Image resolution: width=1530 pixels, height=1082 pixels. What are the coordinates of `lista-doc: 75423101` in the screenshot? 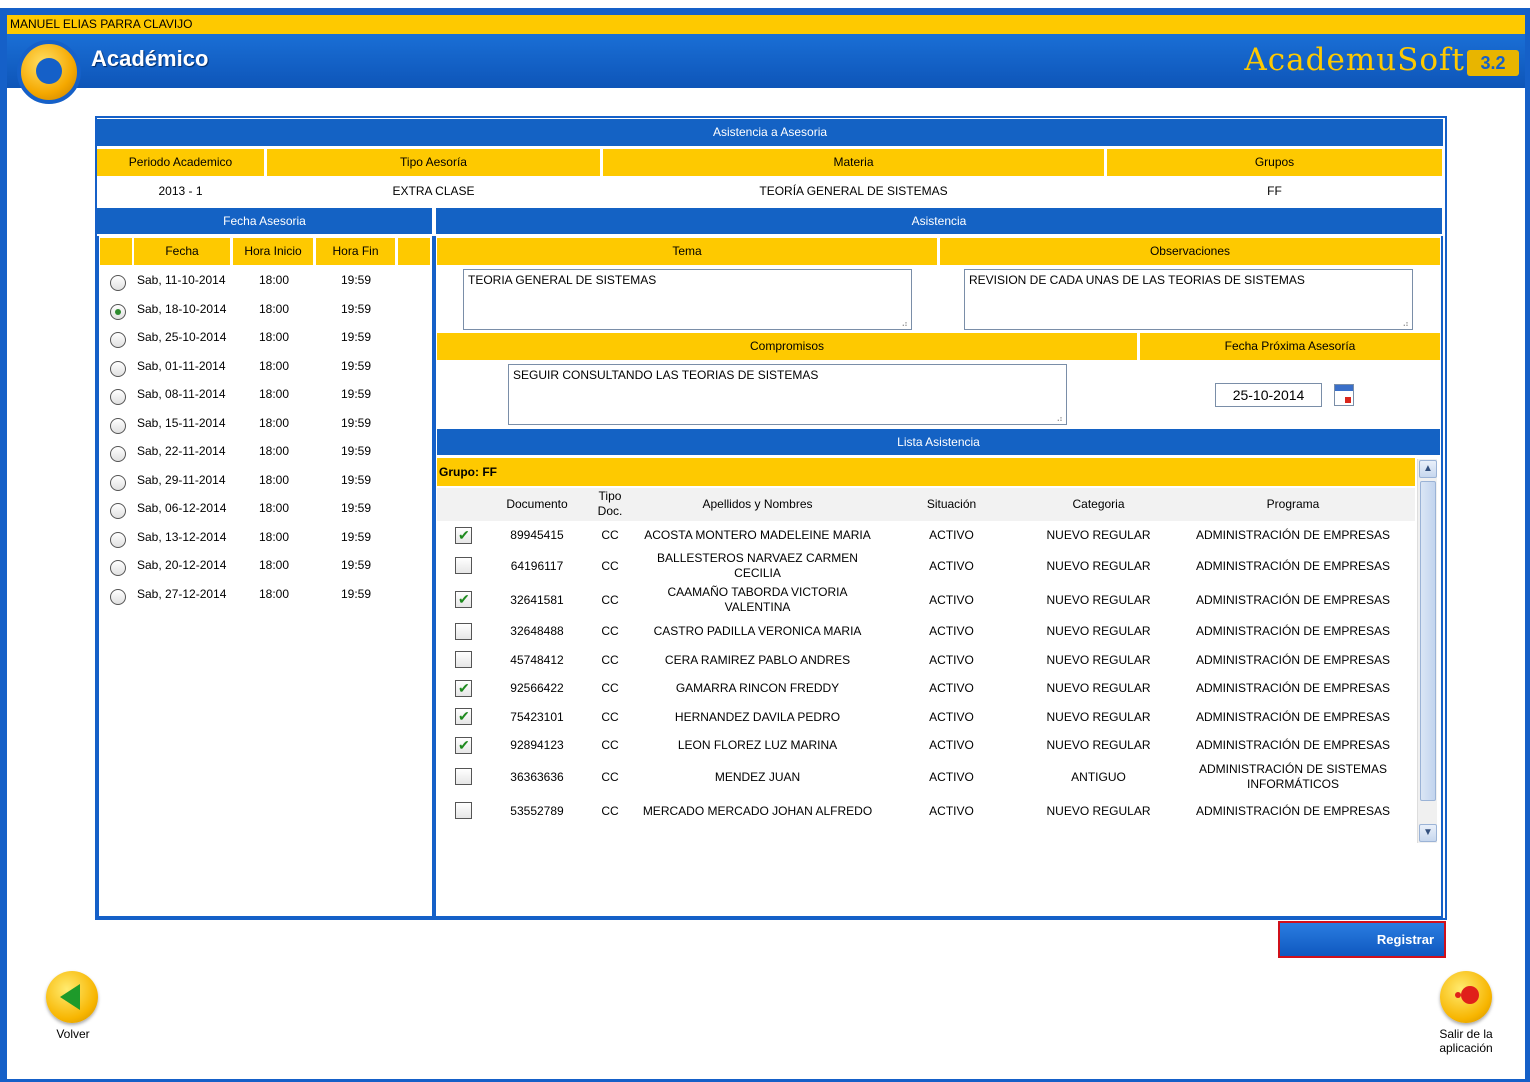 It's located at (537, 716).